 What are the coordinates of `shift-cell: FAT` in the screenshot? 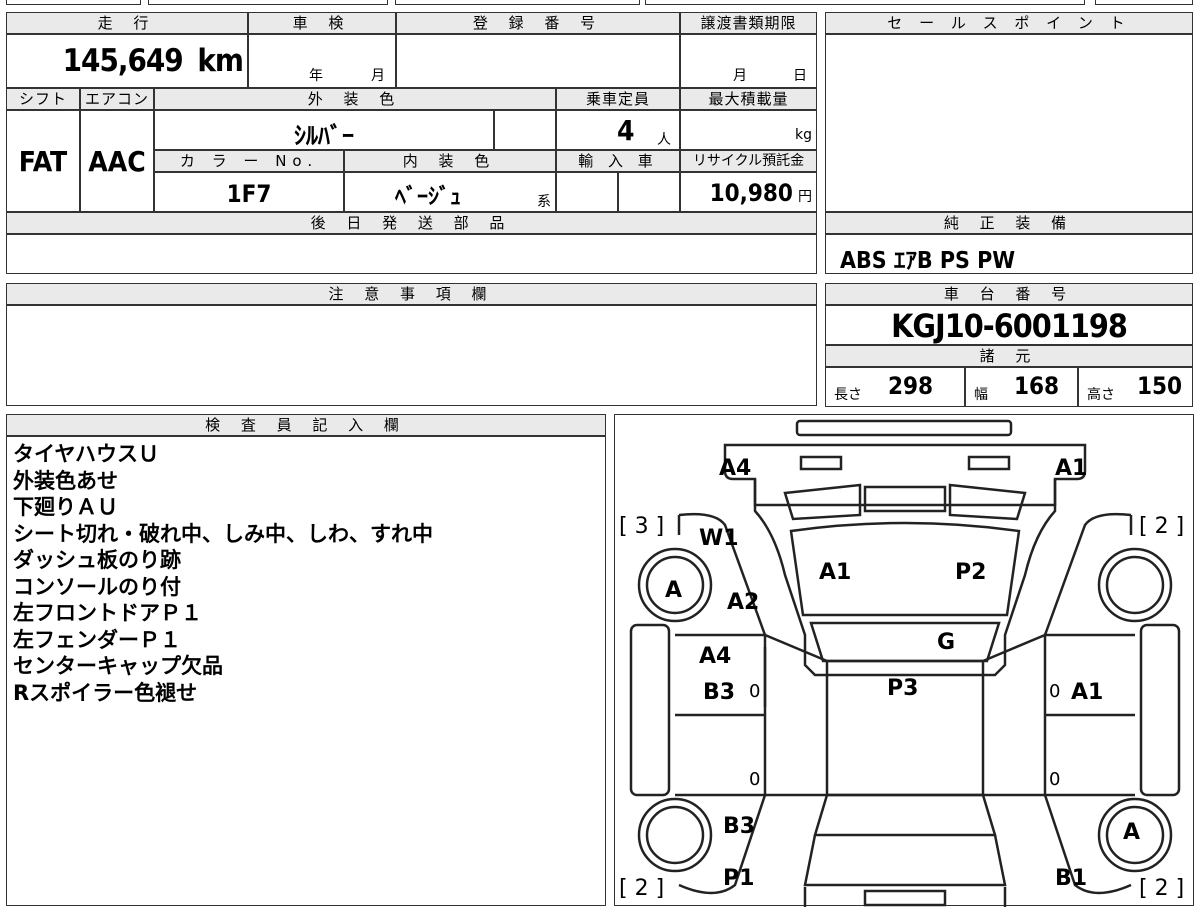 It's located at (43, 161).